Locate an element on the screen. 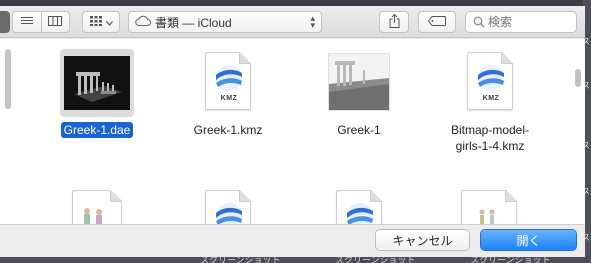 The height and width of the screenshot is (263, 591). vertical-scrollbar is located at coordinates (578, 78).